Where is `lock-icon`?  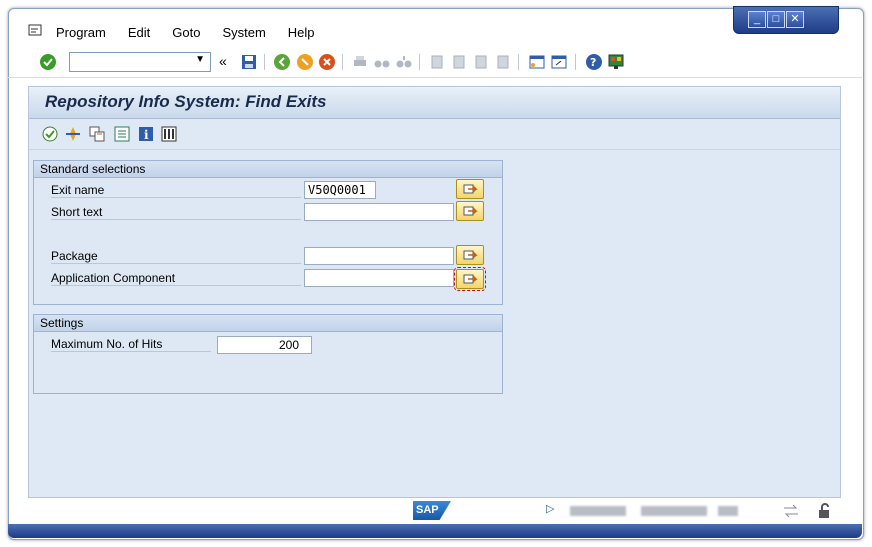 lock-icon is located at coordinates (825, 511).